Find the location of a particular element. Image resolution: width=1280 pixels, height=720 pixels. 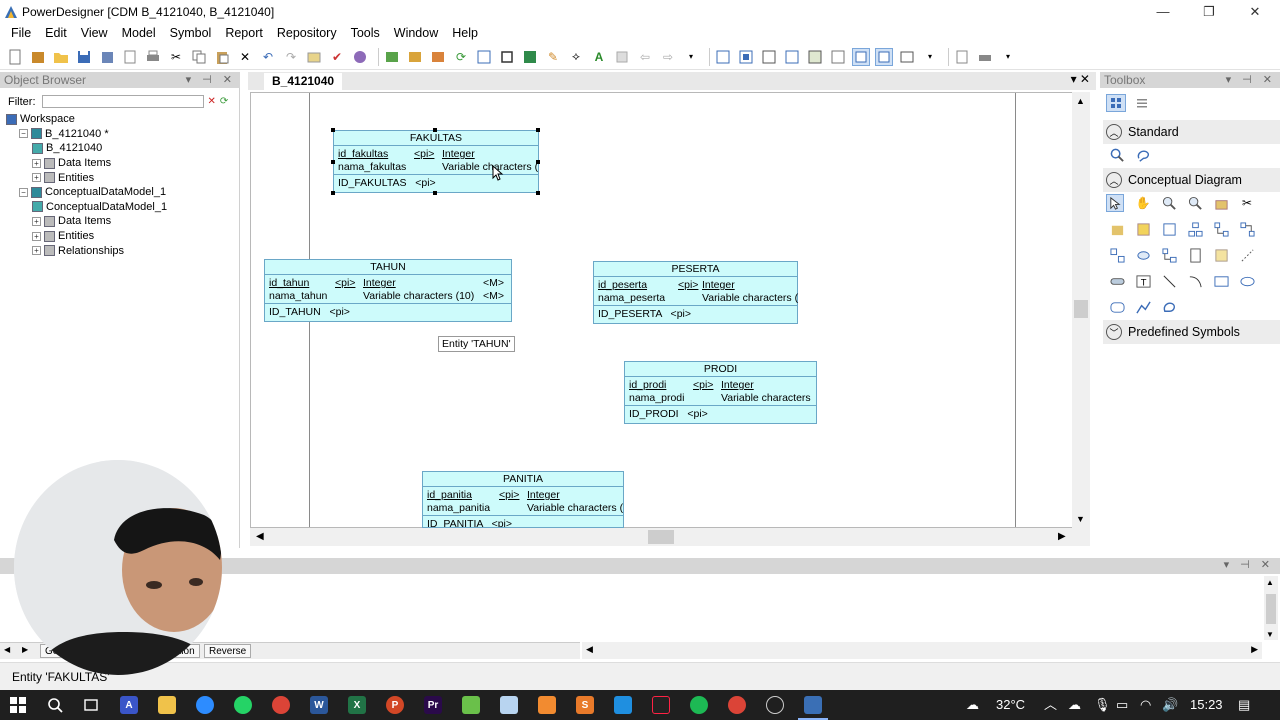

ellipse-tool-icon is located at coordinates (1247, 281).